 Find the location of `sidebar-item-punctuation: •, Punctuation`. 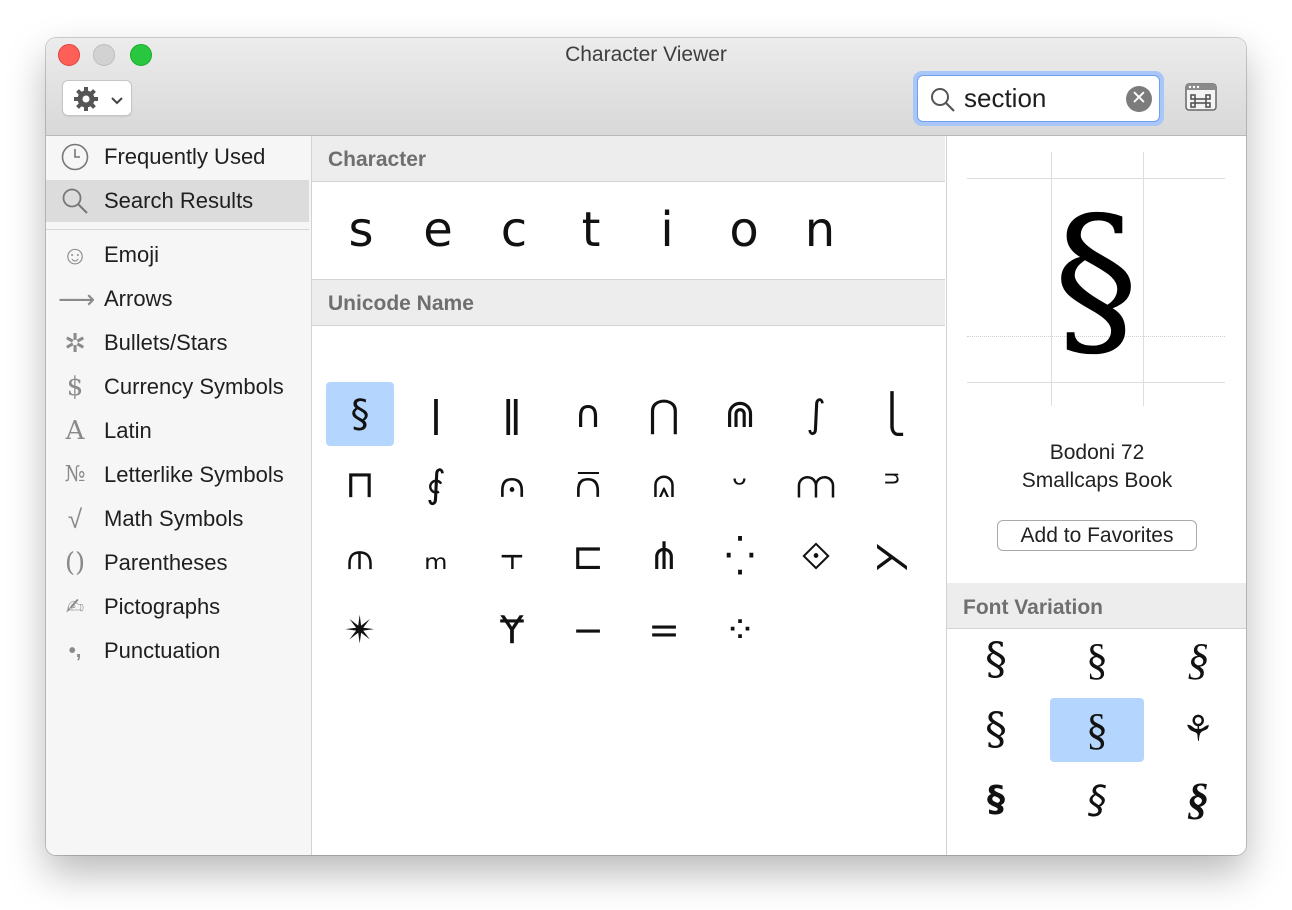

sidebar-item-punctuation: •, Punctuation is located at coordinates (177, 651).